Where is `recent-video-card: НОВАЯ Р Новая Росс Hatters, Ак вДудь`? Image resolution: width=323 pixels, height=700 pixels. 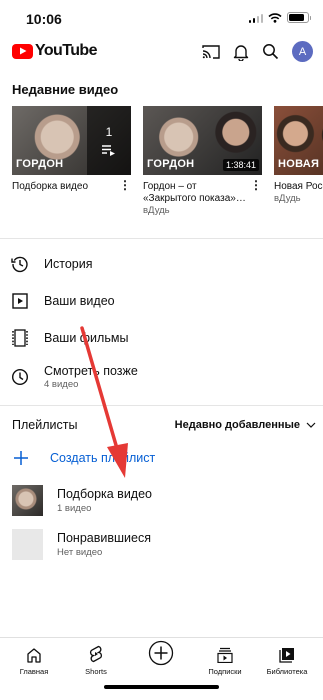
recent-video-card: НОВАЯ Р Новая Росс Hatters, Ак вДудь is located at coordinates (298, 155).